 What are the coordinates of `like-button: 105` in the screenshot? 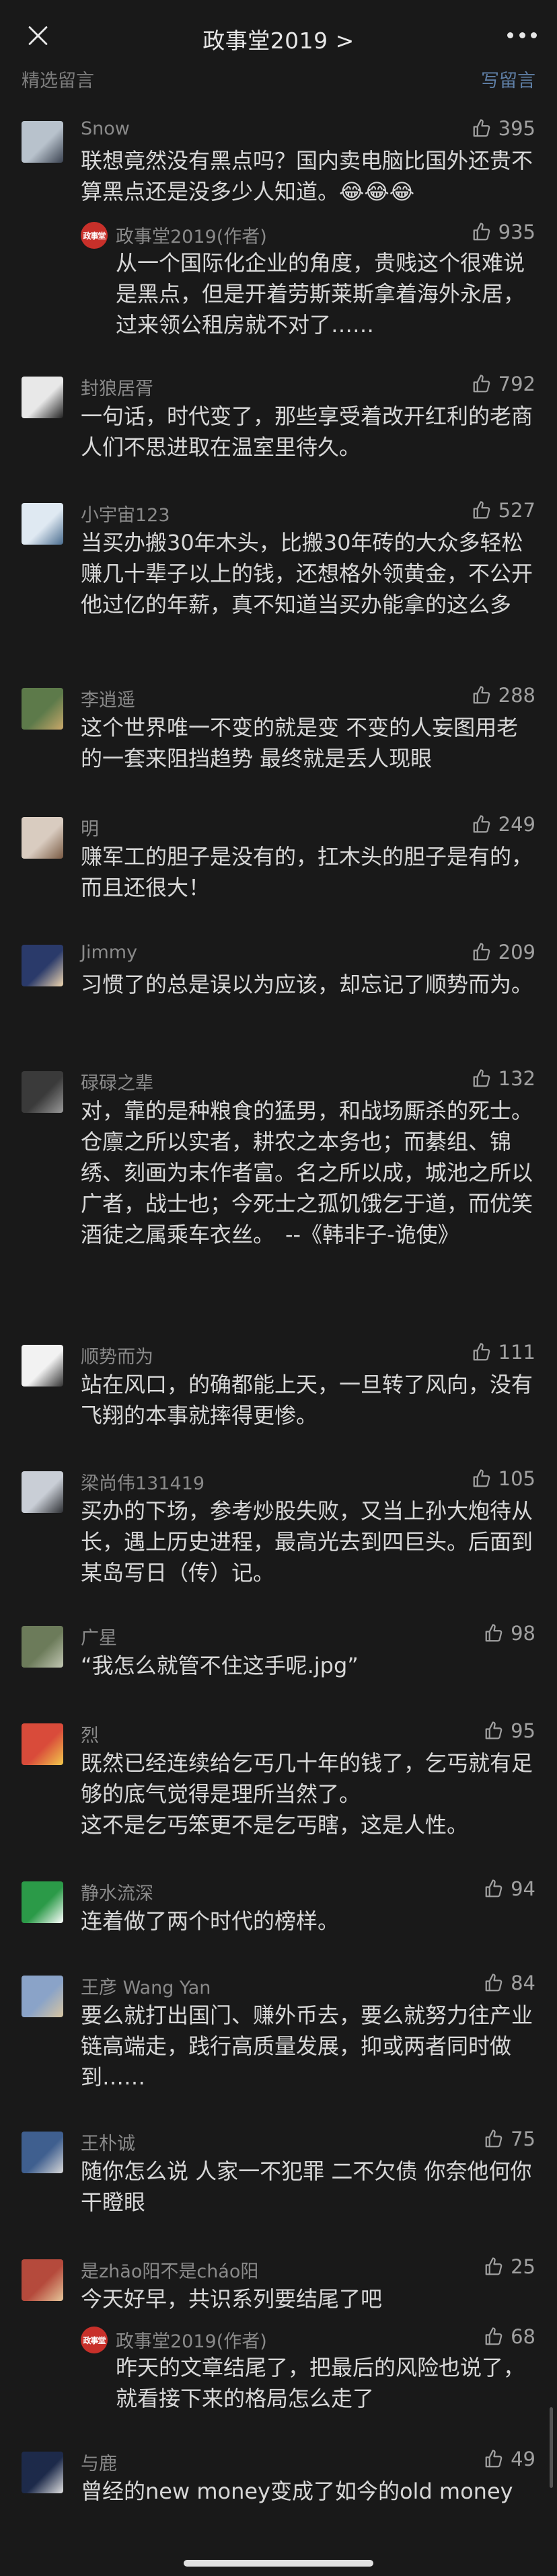 It's located at (503, 1479).